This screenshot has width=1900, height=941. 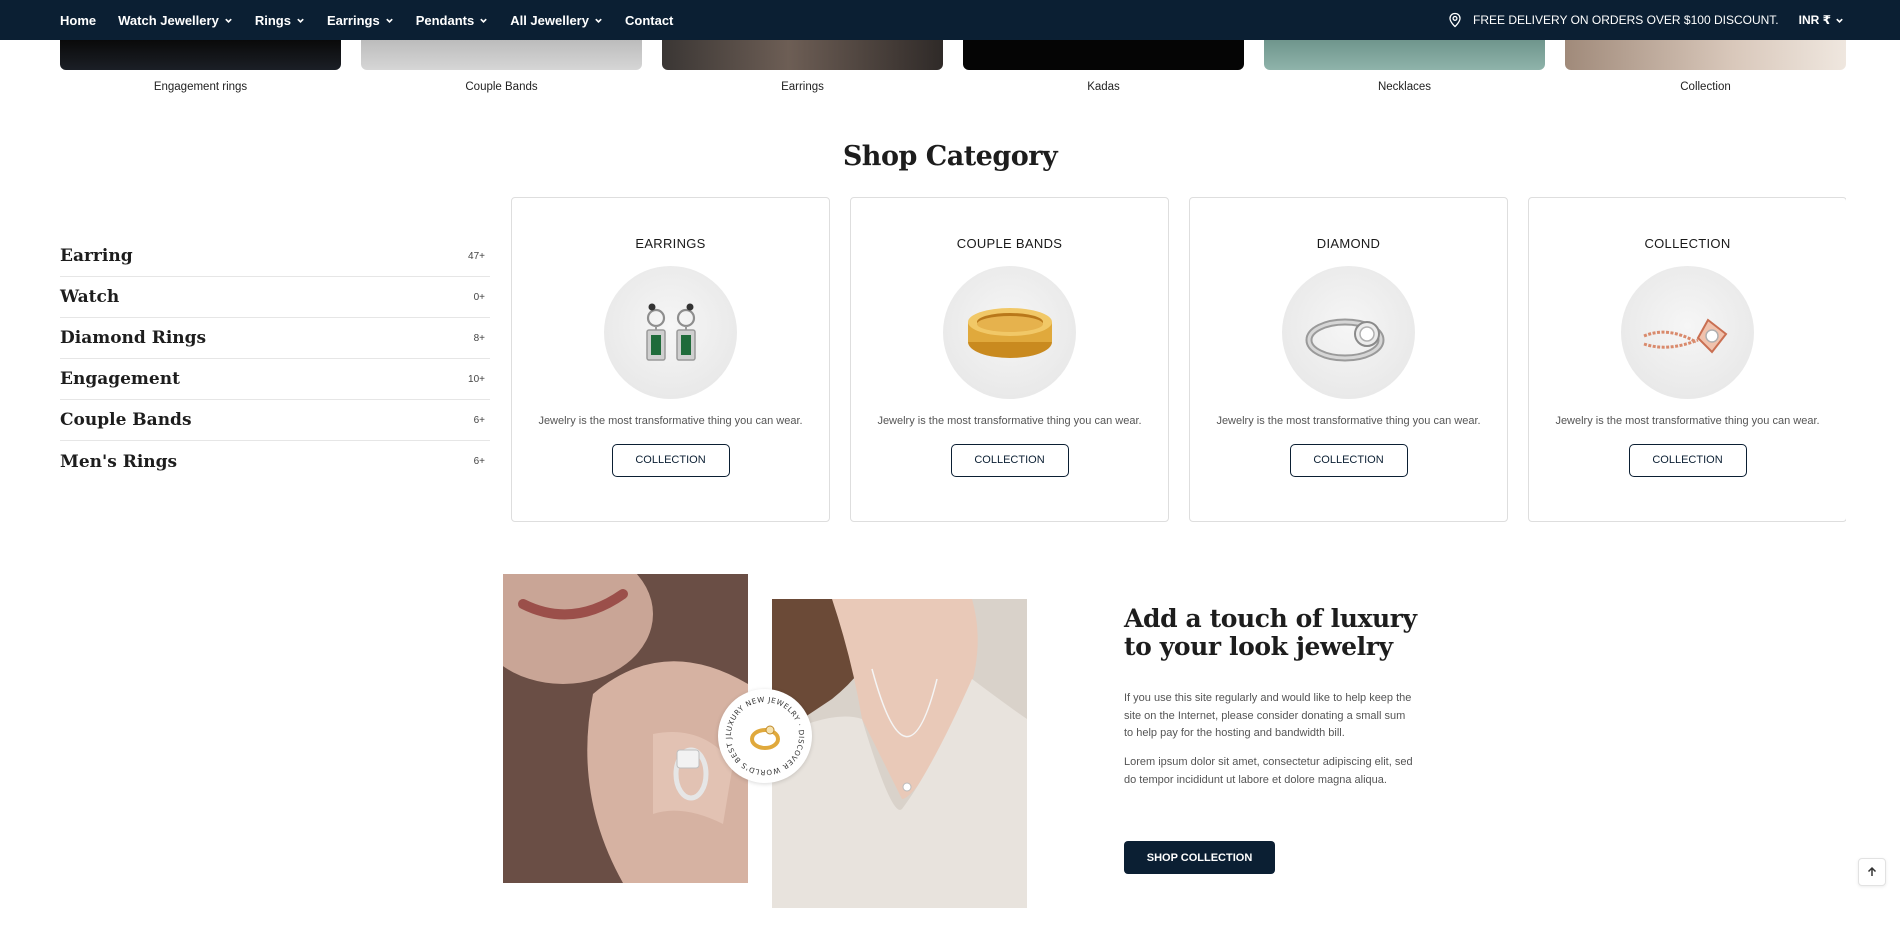 I want to click on category-list-item-couple-bands: Couple Bands 6+, so click(x=275, y=420).